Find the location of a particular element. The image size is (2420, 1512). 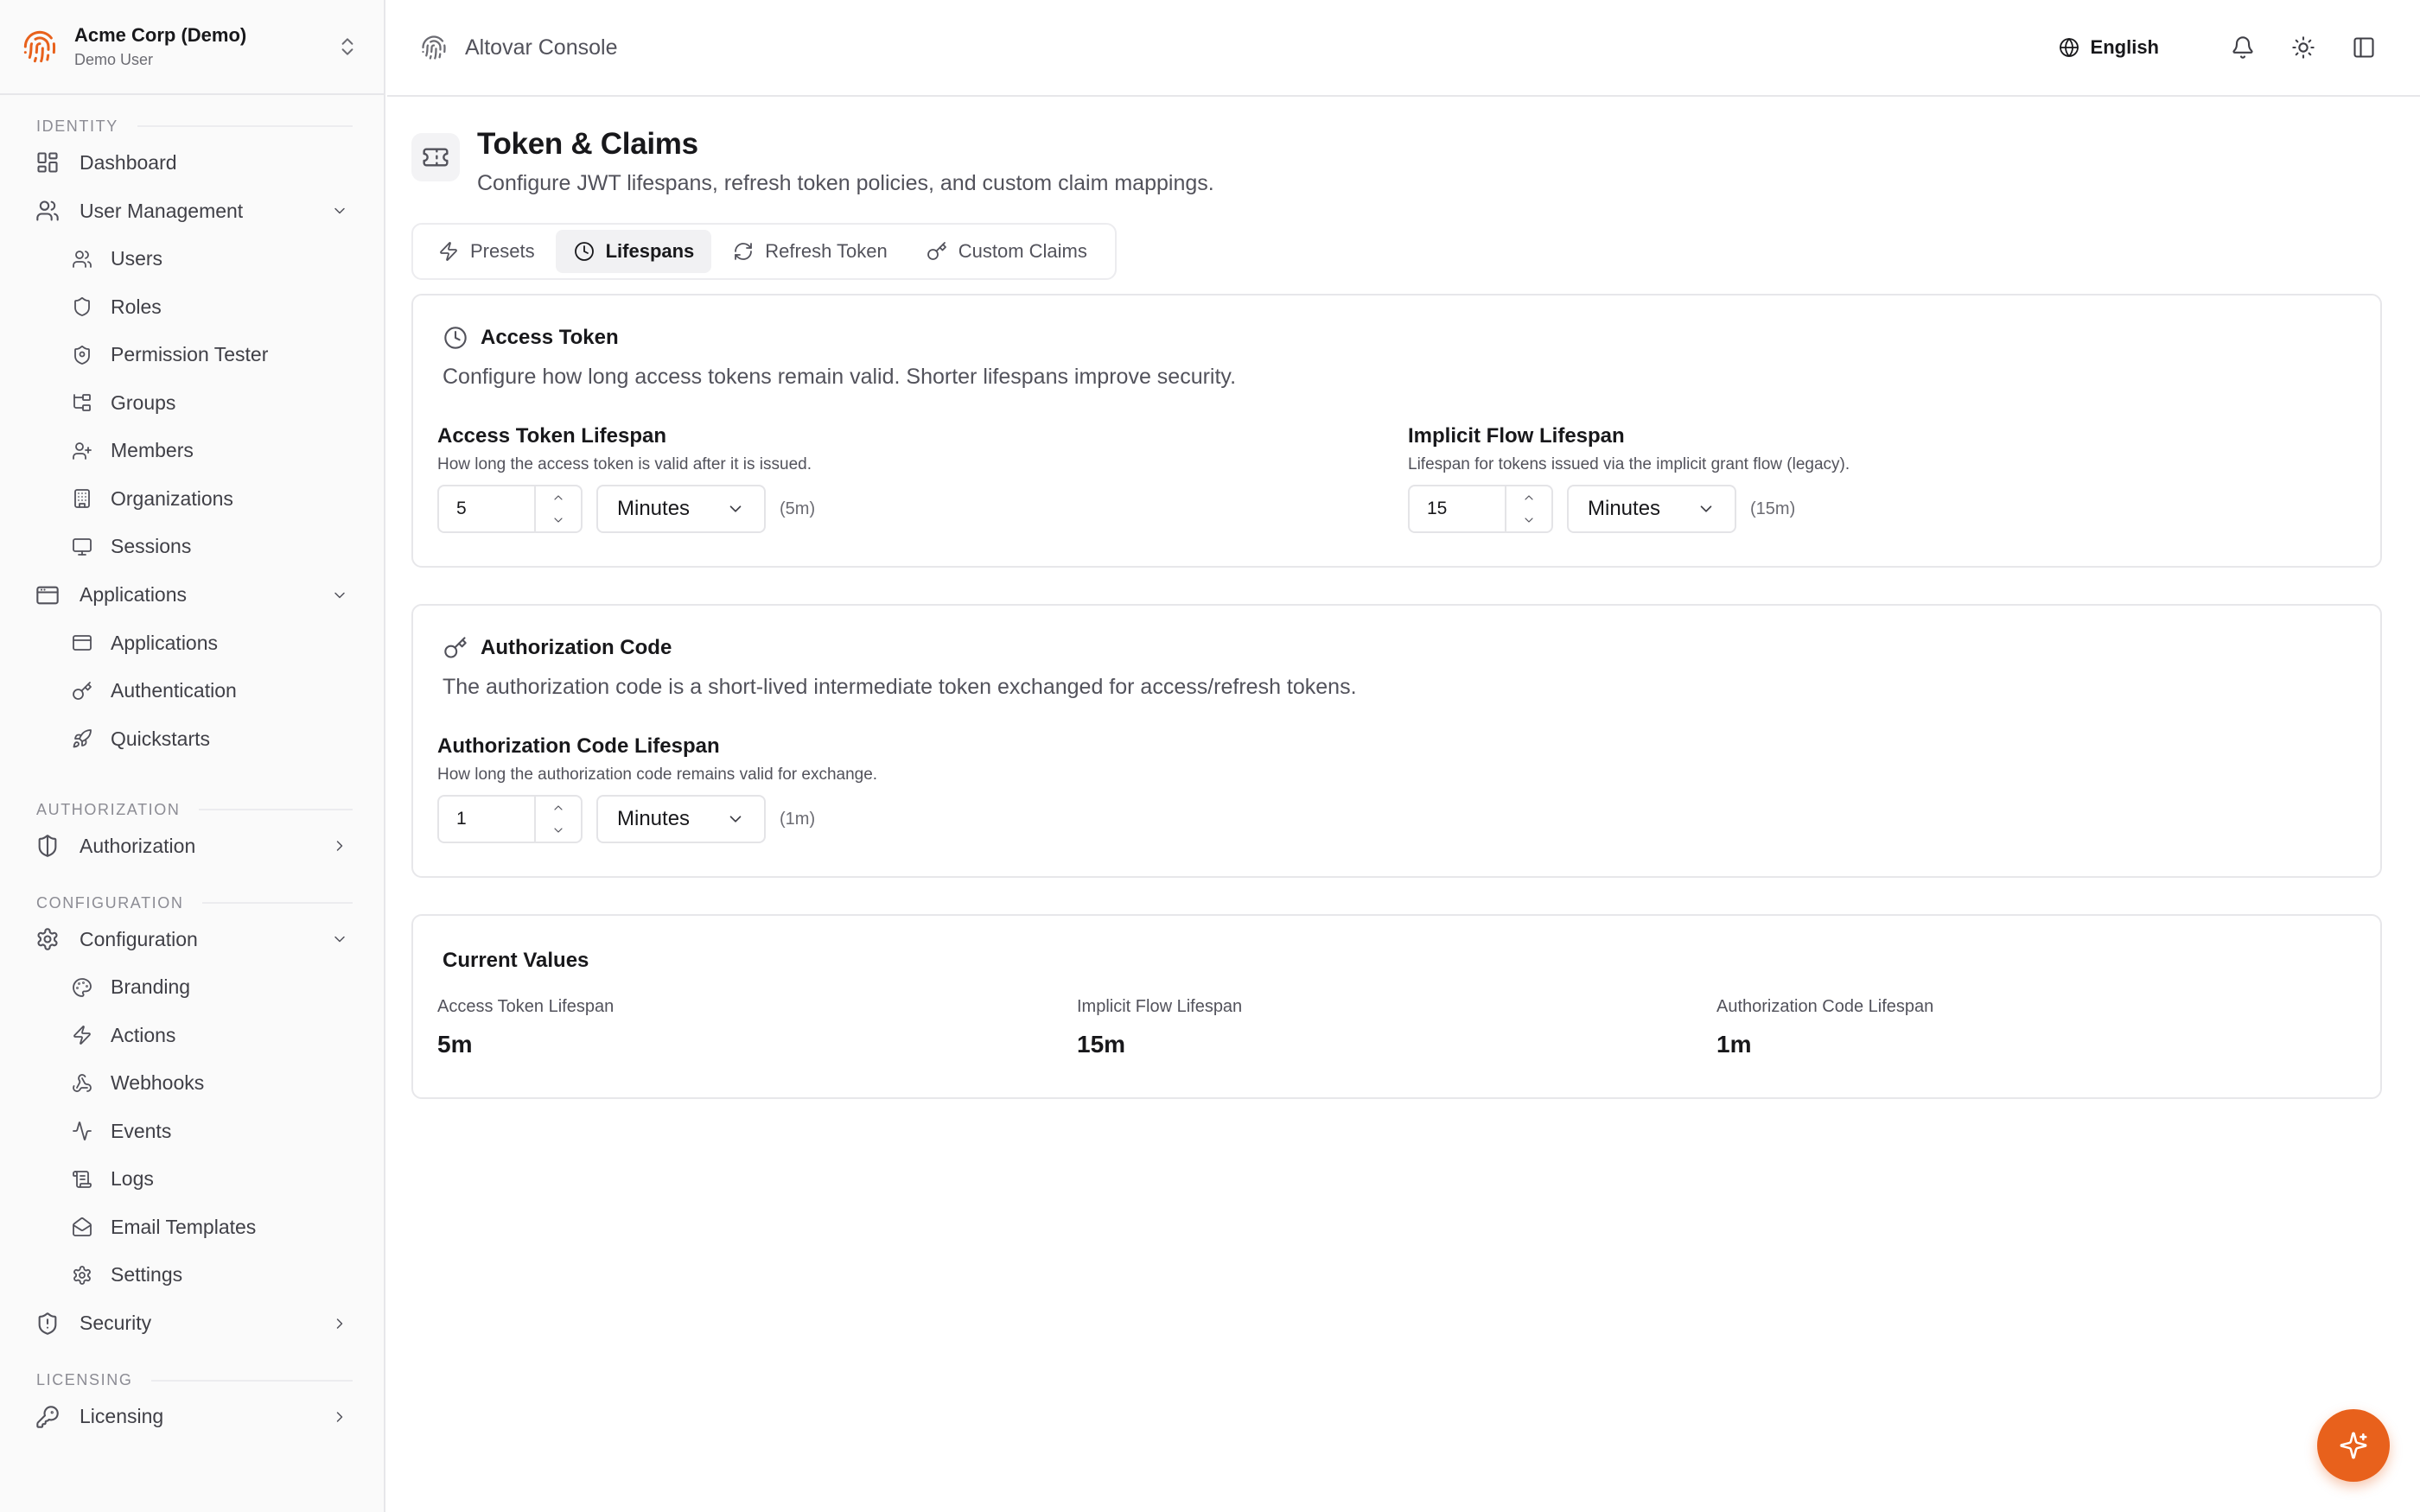

ai-assistant-button is located at coordinates (2353, 1445).